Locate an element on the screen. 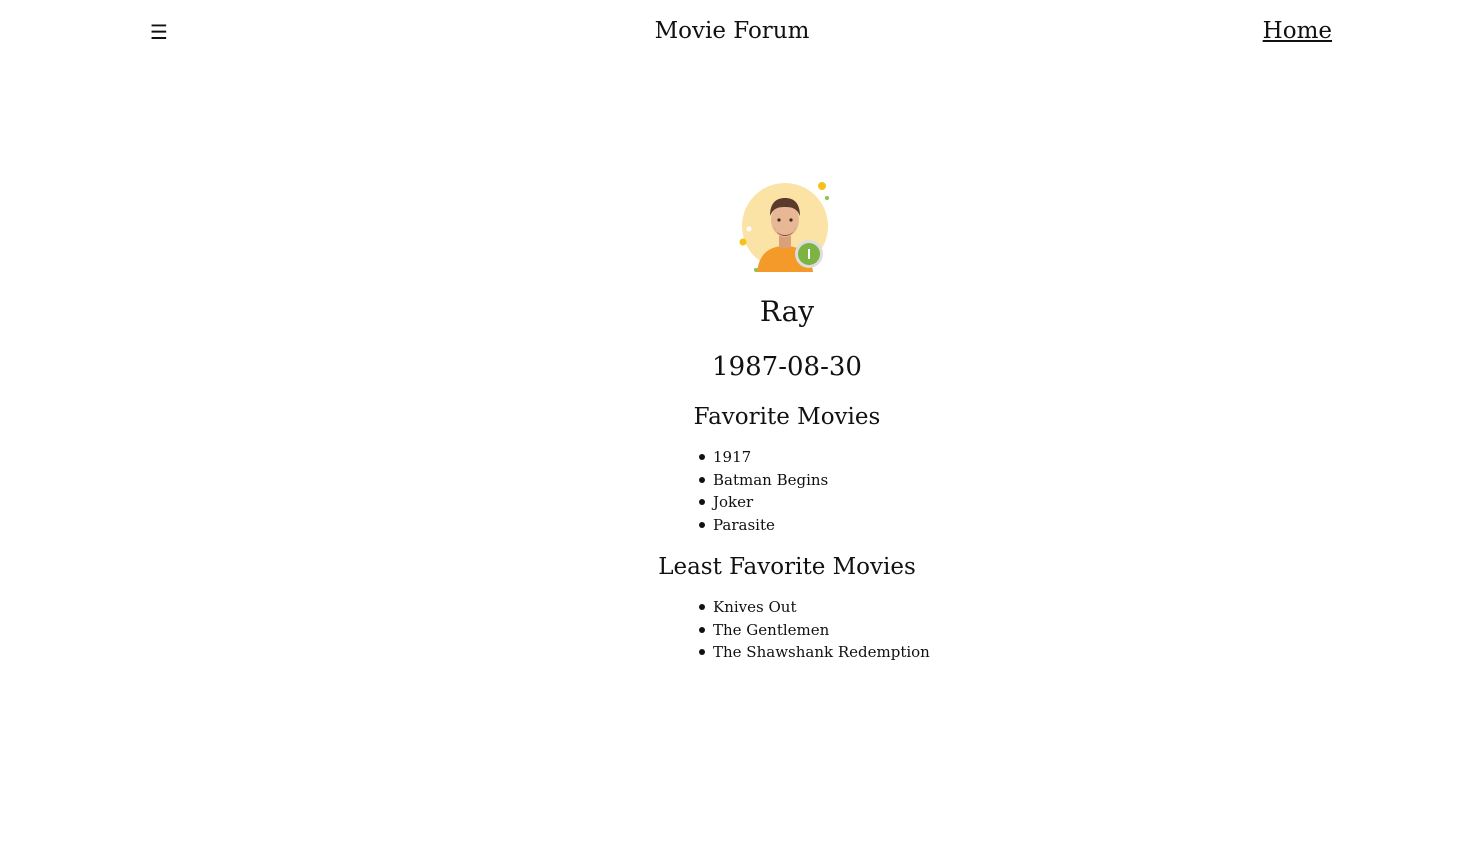  list-item: 1917 is located at coordinates (843, 457).